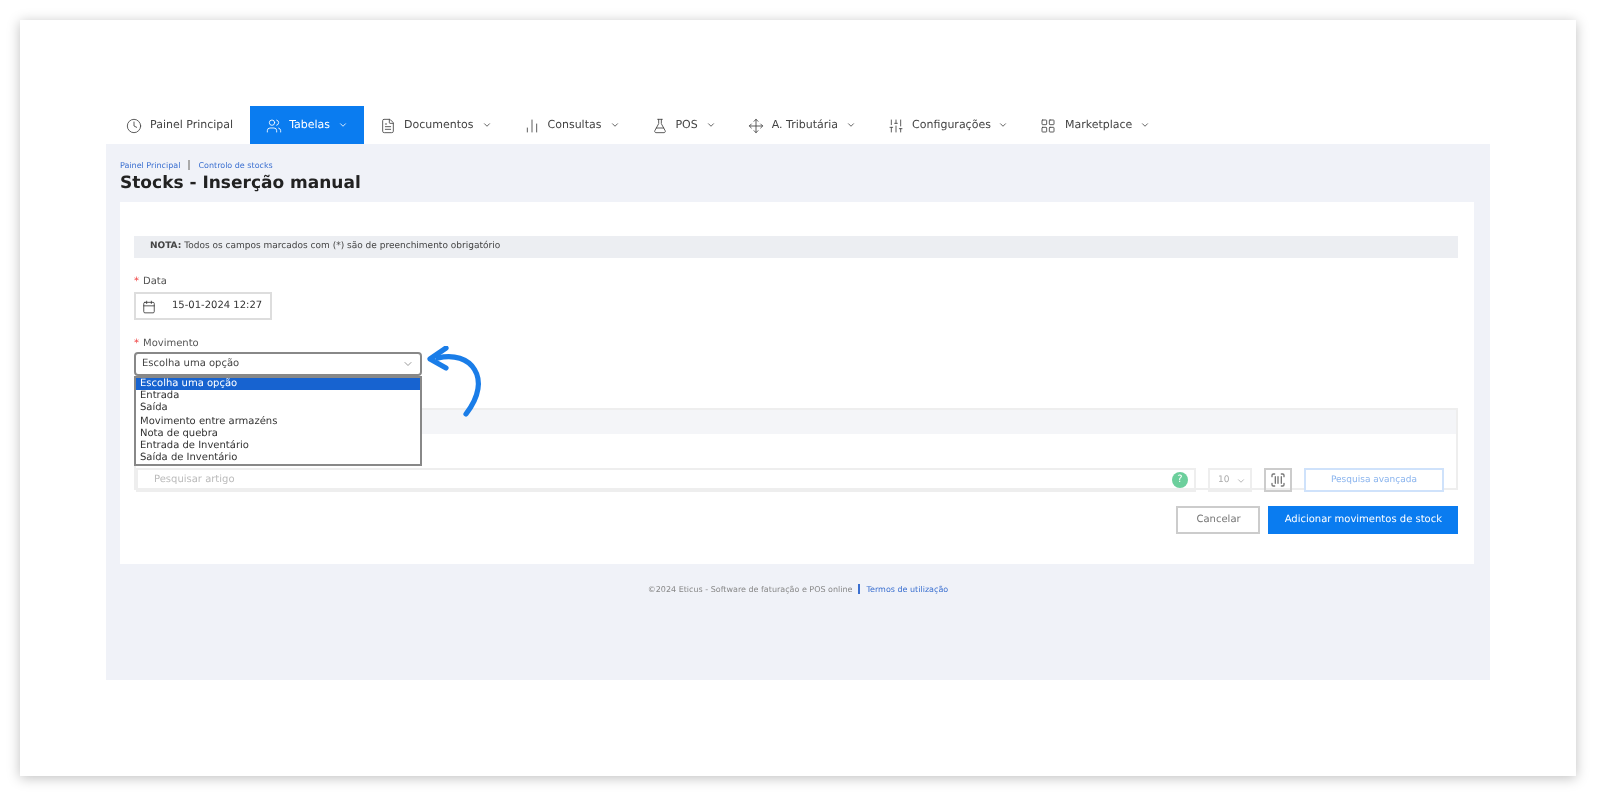 The width and height of the screenshot is (1600, 800). I want to click on grid-icon, so click(1048, 125).